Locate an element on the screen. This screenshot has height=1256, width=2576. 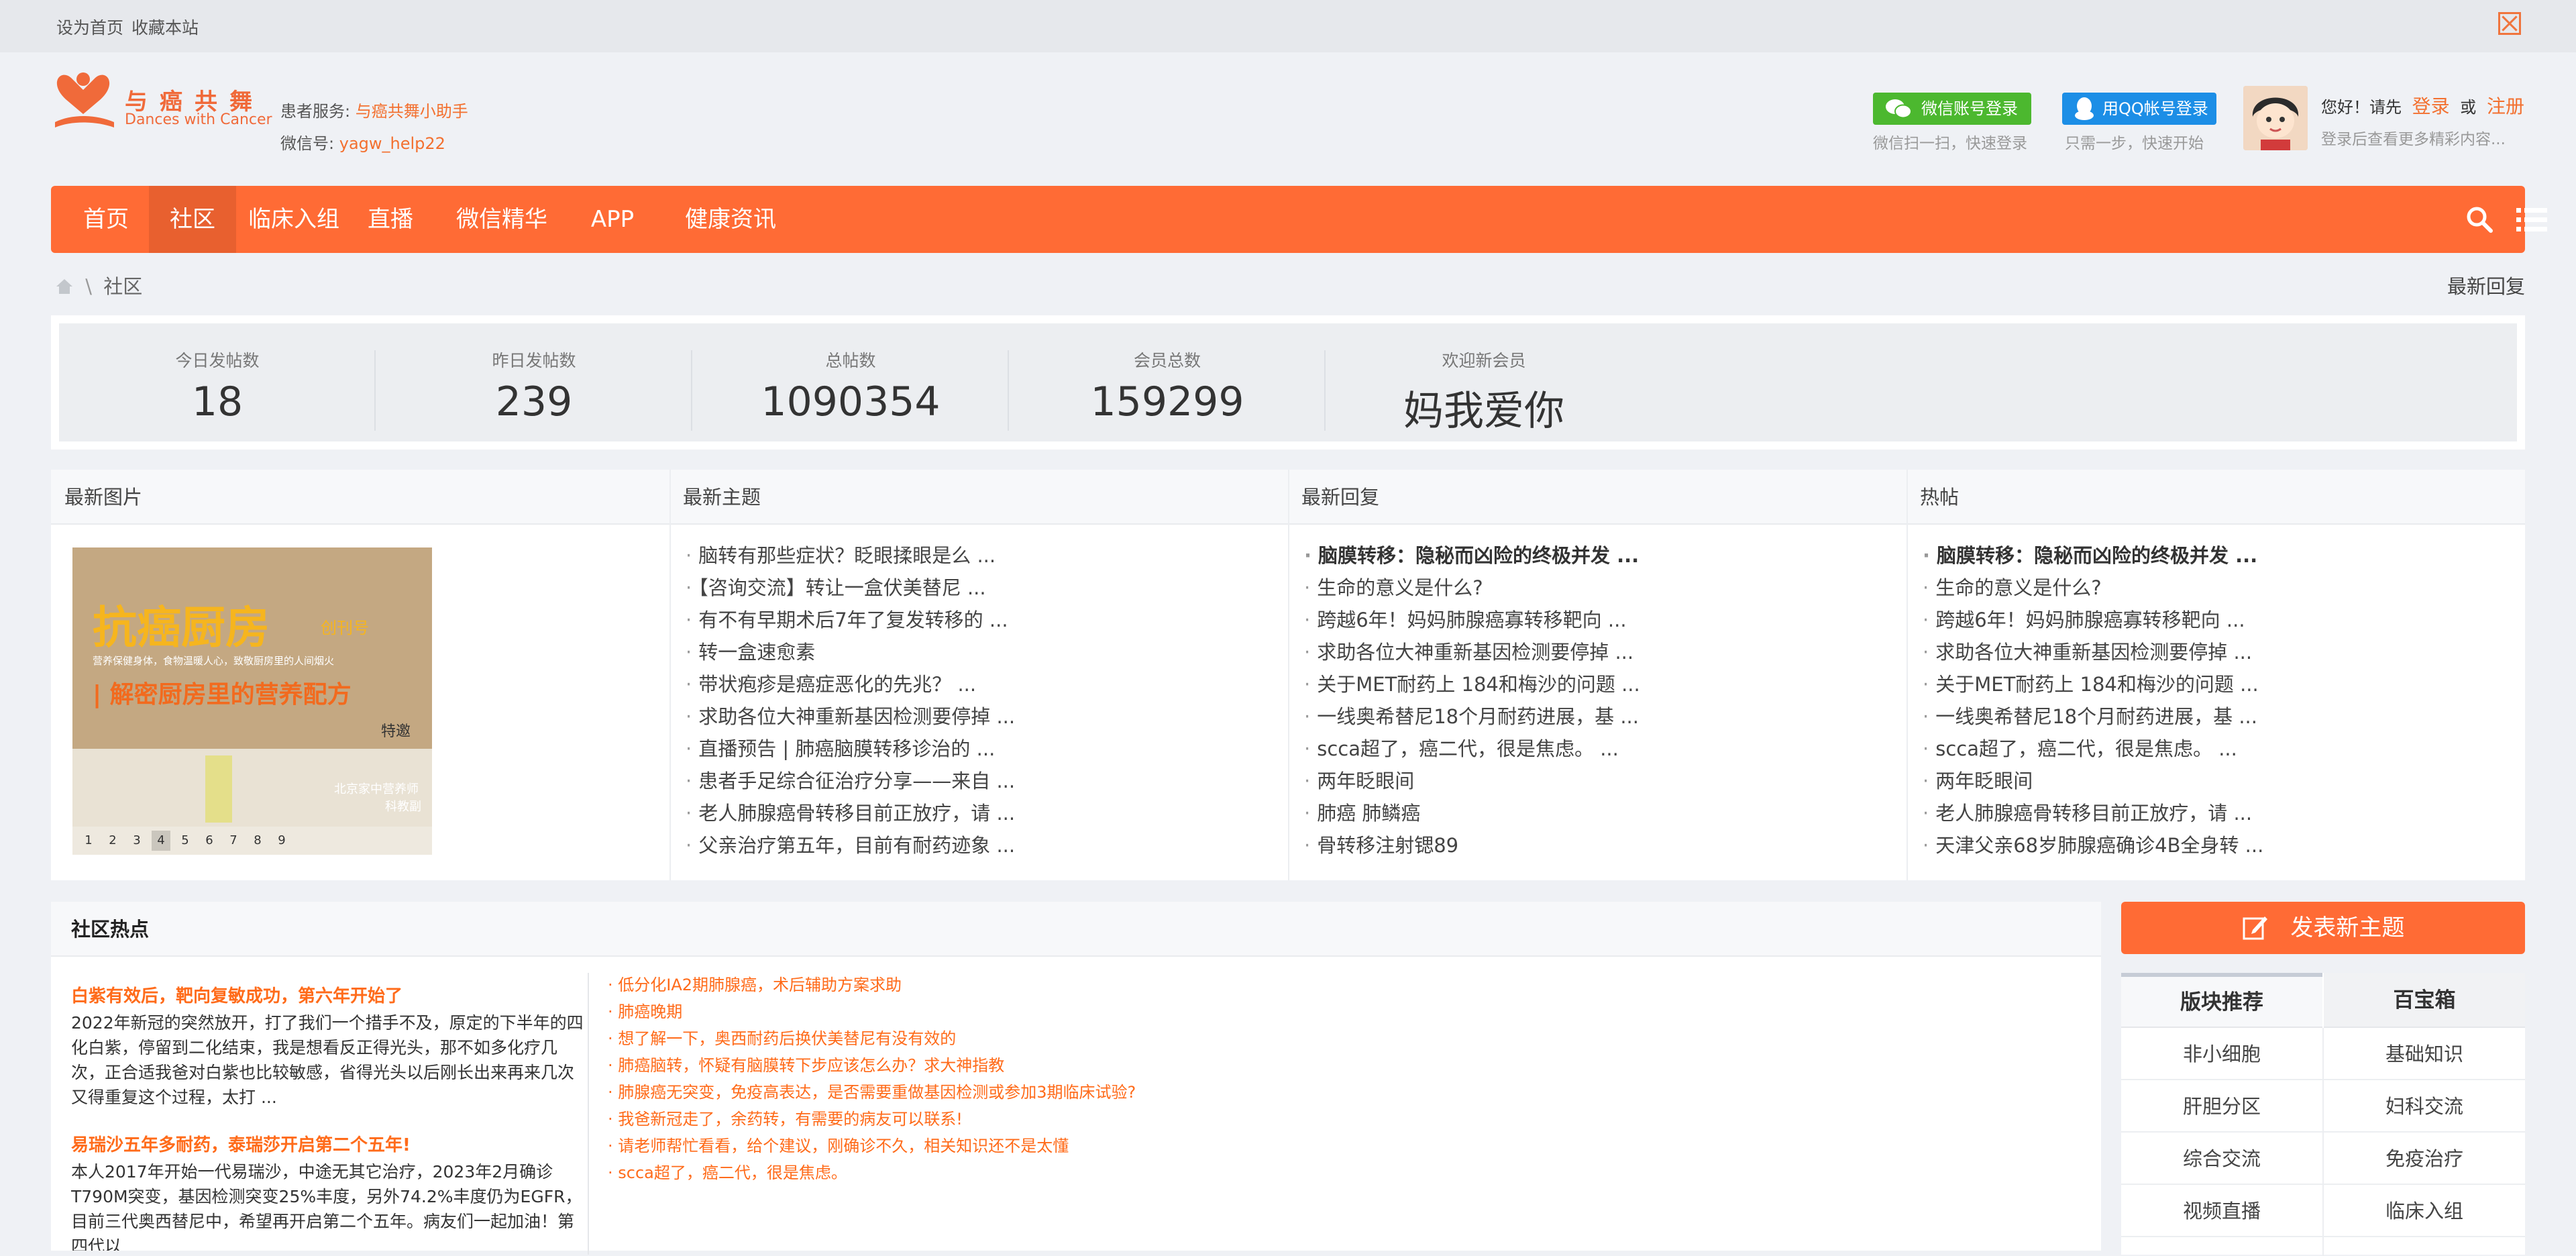
patient-service: 患者服务: 与癌共舞小助手 is located at coordinates (374, 109).